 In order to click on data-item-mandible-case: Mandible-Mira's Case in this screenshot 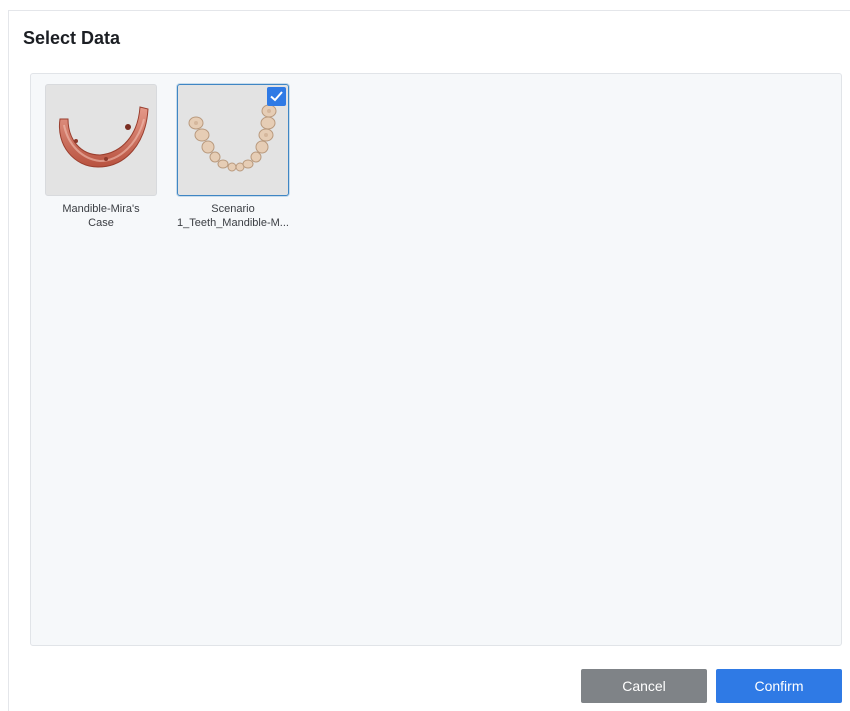, I will do `click(101, 157)`.